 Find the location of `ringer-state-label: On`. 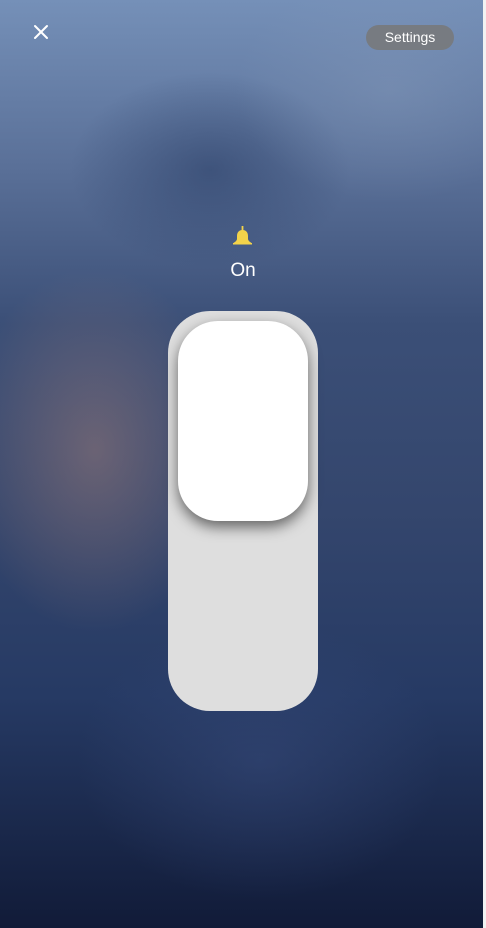

ringer-state-label: On is located at coordinates (243, 270).